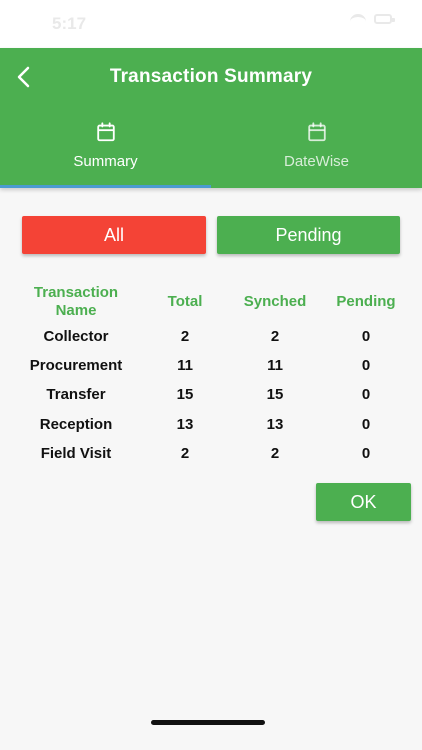 This screenshot has width=422, height=750. Describe the element at coordinates (211, 76) in the screenshot. I see `page-title: Transaction Summary` at that location.